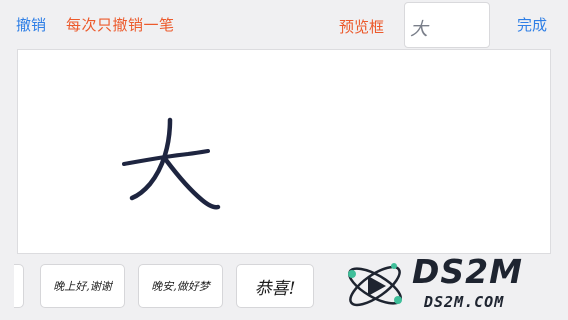  What do you see at coordinates (419, 29) in the screenshot?
I see `preview-character: 大` at bounding box center [419, 29].